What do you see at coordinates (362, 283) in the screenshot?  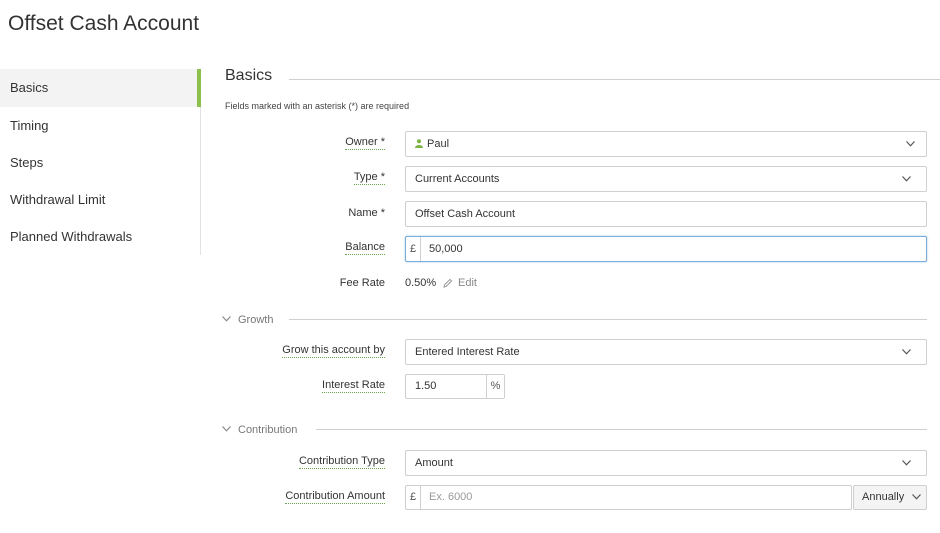 I see `fee-rate-label: Fee Rate` at bounding box center [362, 283].